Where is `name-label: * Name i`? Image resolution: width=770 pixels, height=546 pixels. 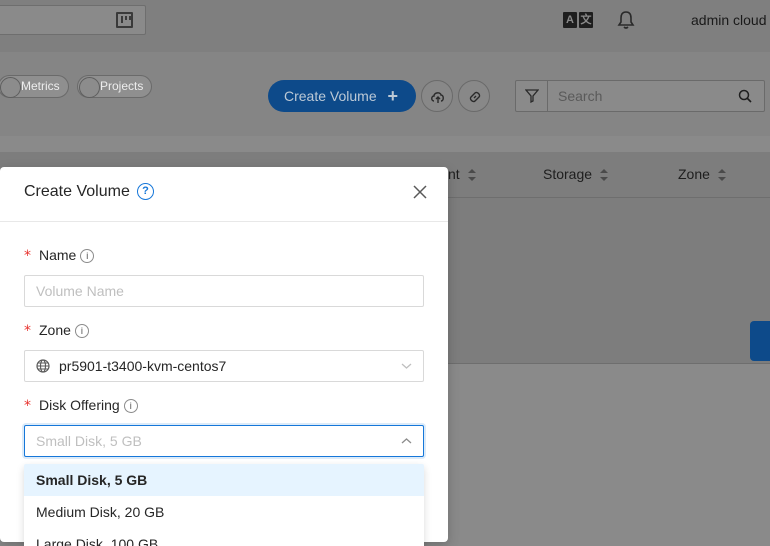
name-label: * Name i is located at coordinates (59, 255).